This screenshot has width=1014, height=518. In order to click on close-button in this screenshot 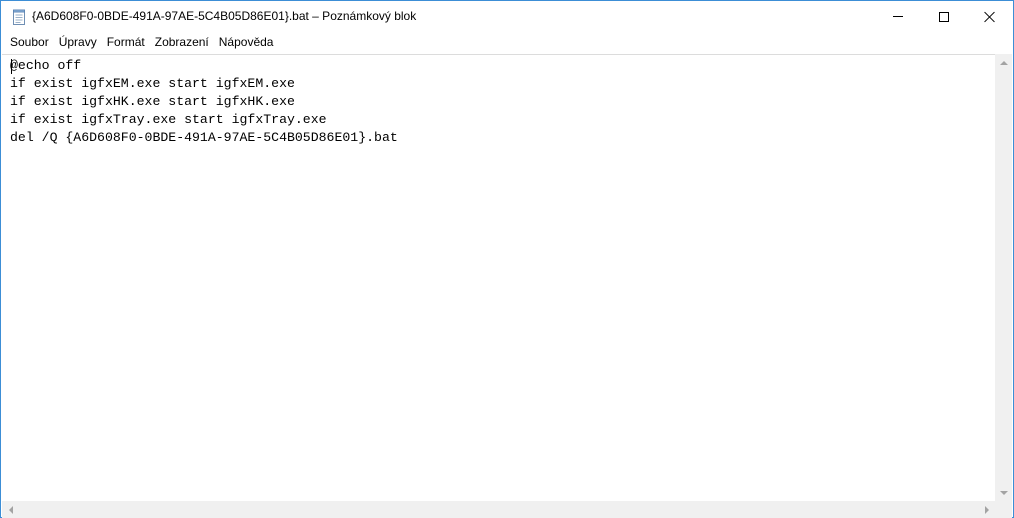, I will do `click(990, 16)`.